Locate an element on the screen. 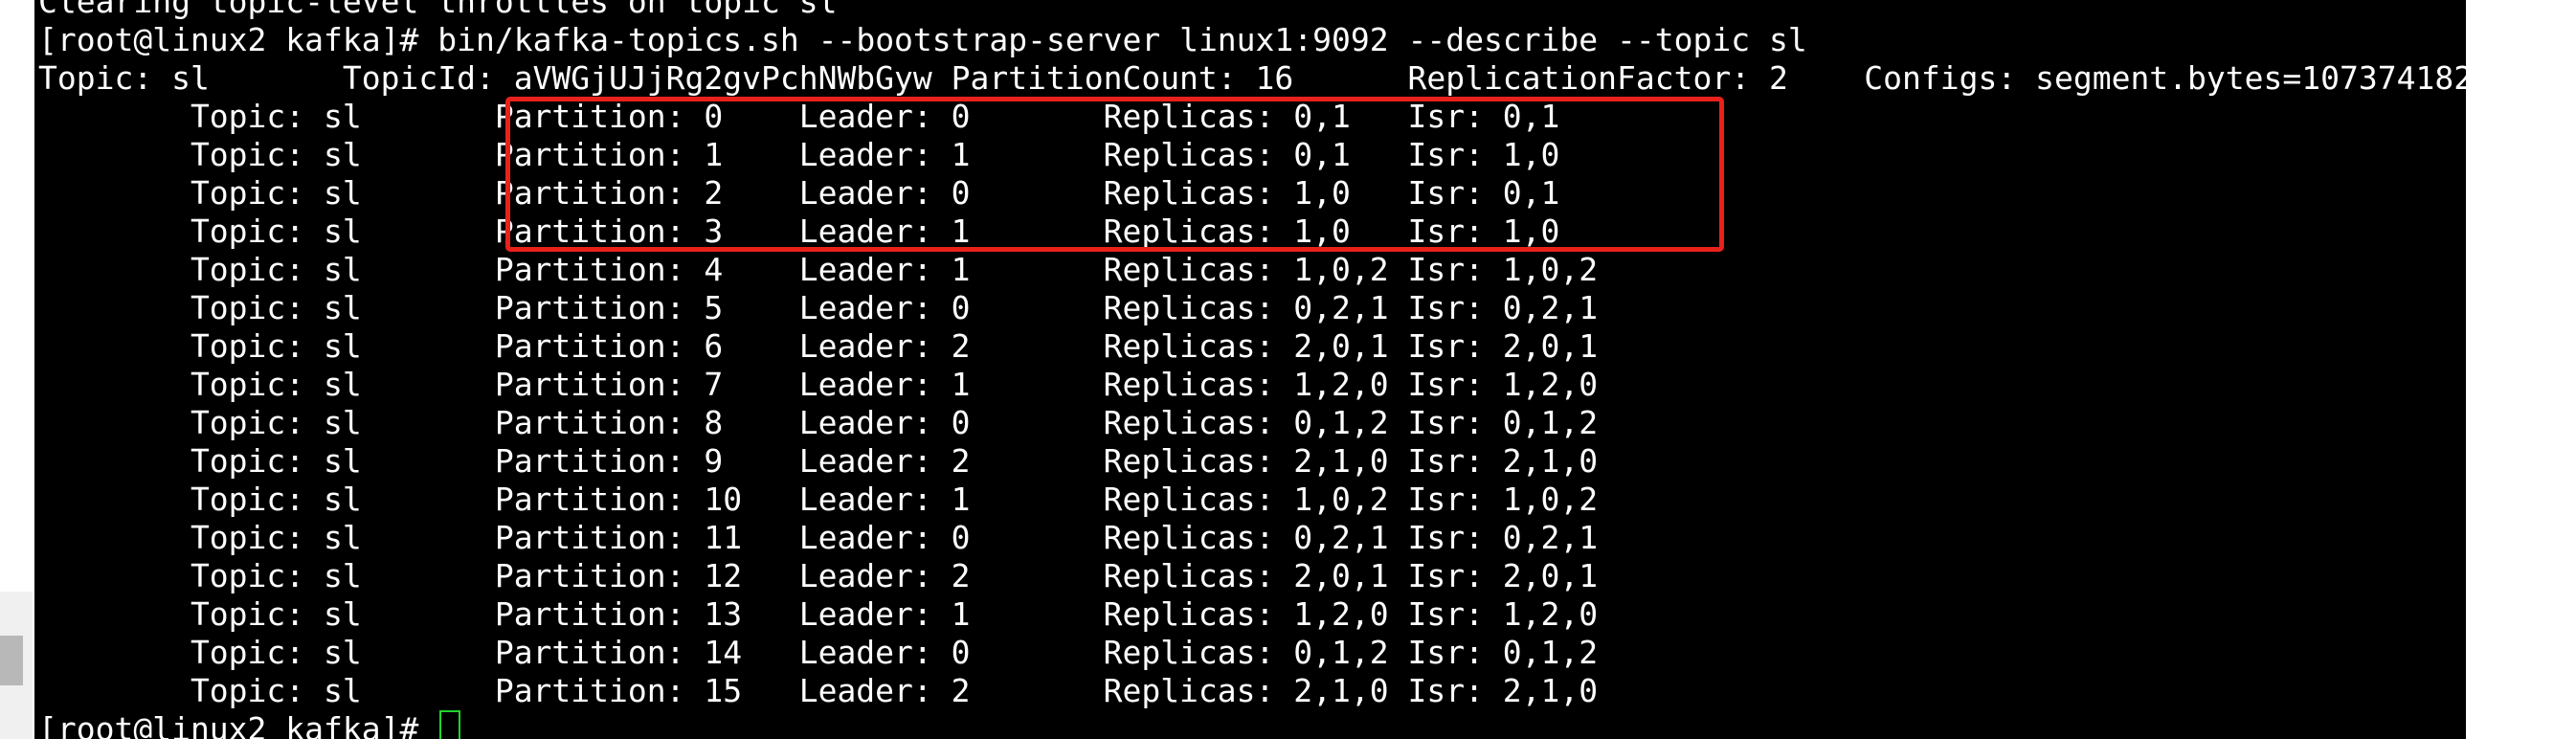 The image size is (2576, 739). annotation-highlight-box is located at coordinates (1115, 175).